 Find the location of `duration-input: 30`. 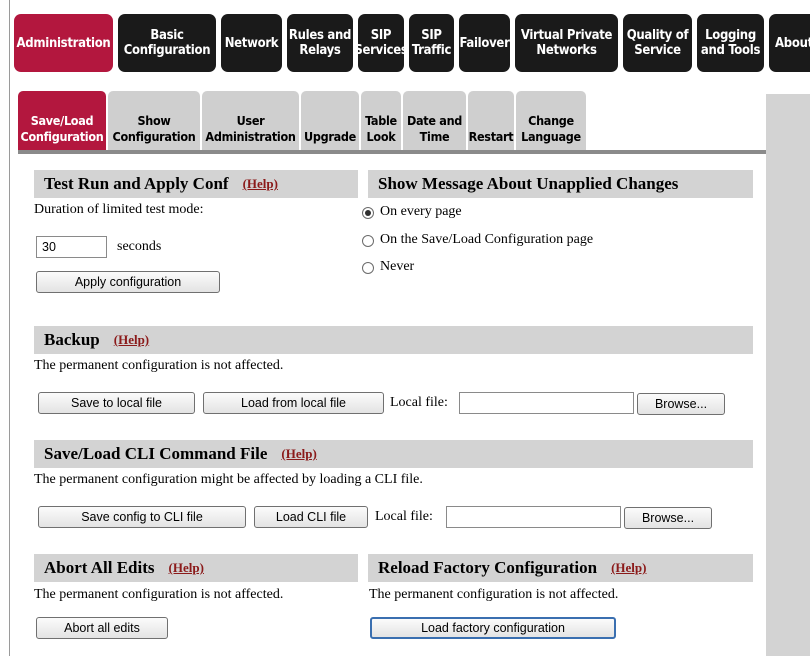

duration-input: 30 is located at coordinates (71, 247).